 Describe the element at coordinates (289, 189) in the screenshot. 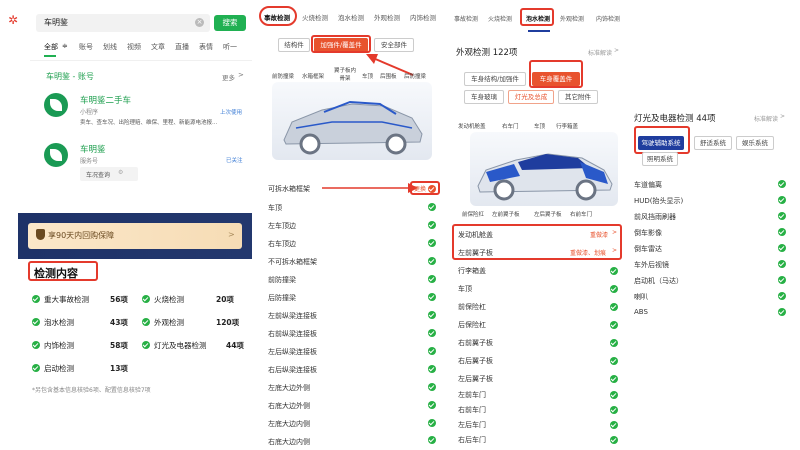

I see `row-label: 可拆水箱框架` at that location.